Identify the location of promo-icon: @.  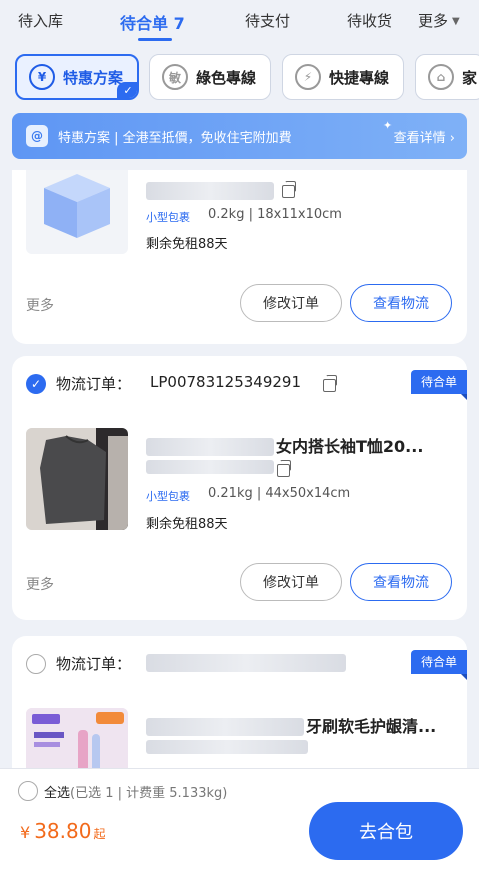
(37, 136).